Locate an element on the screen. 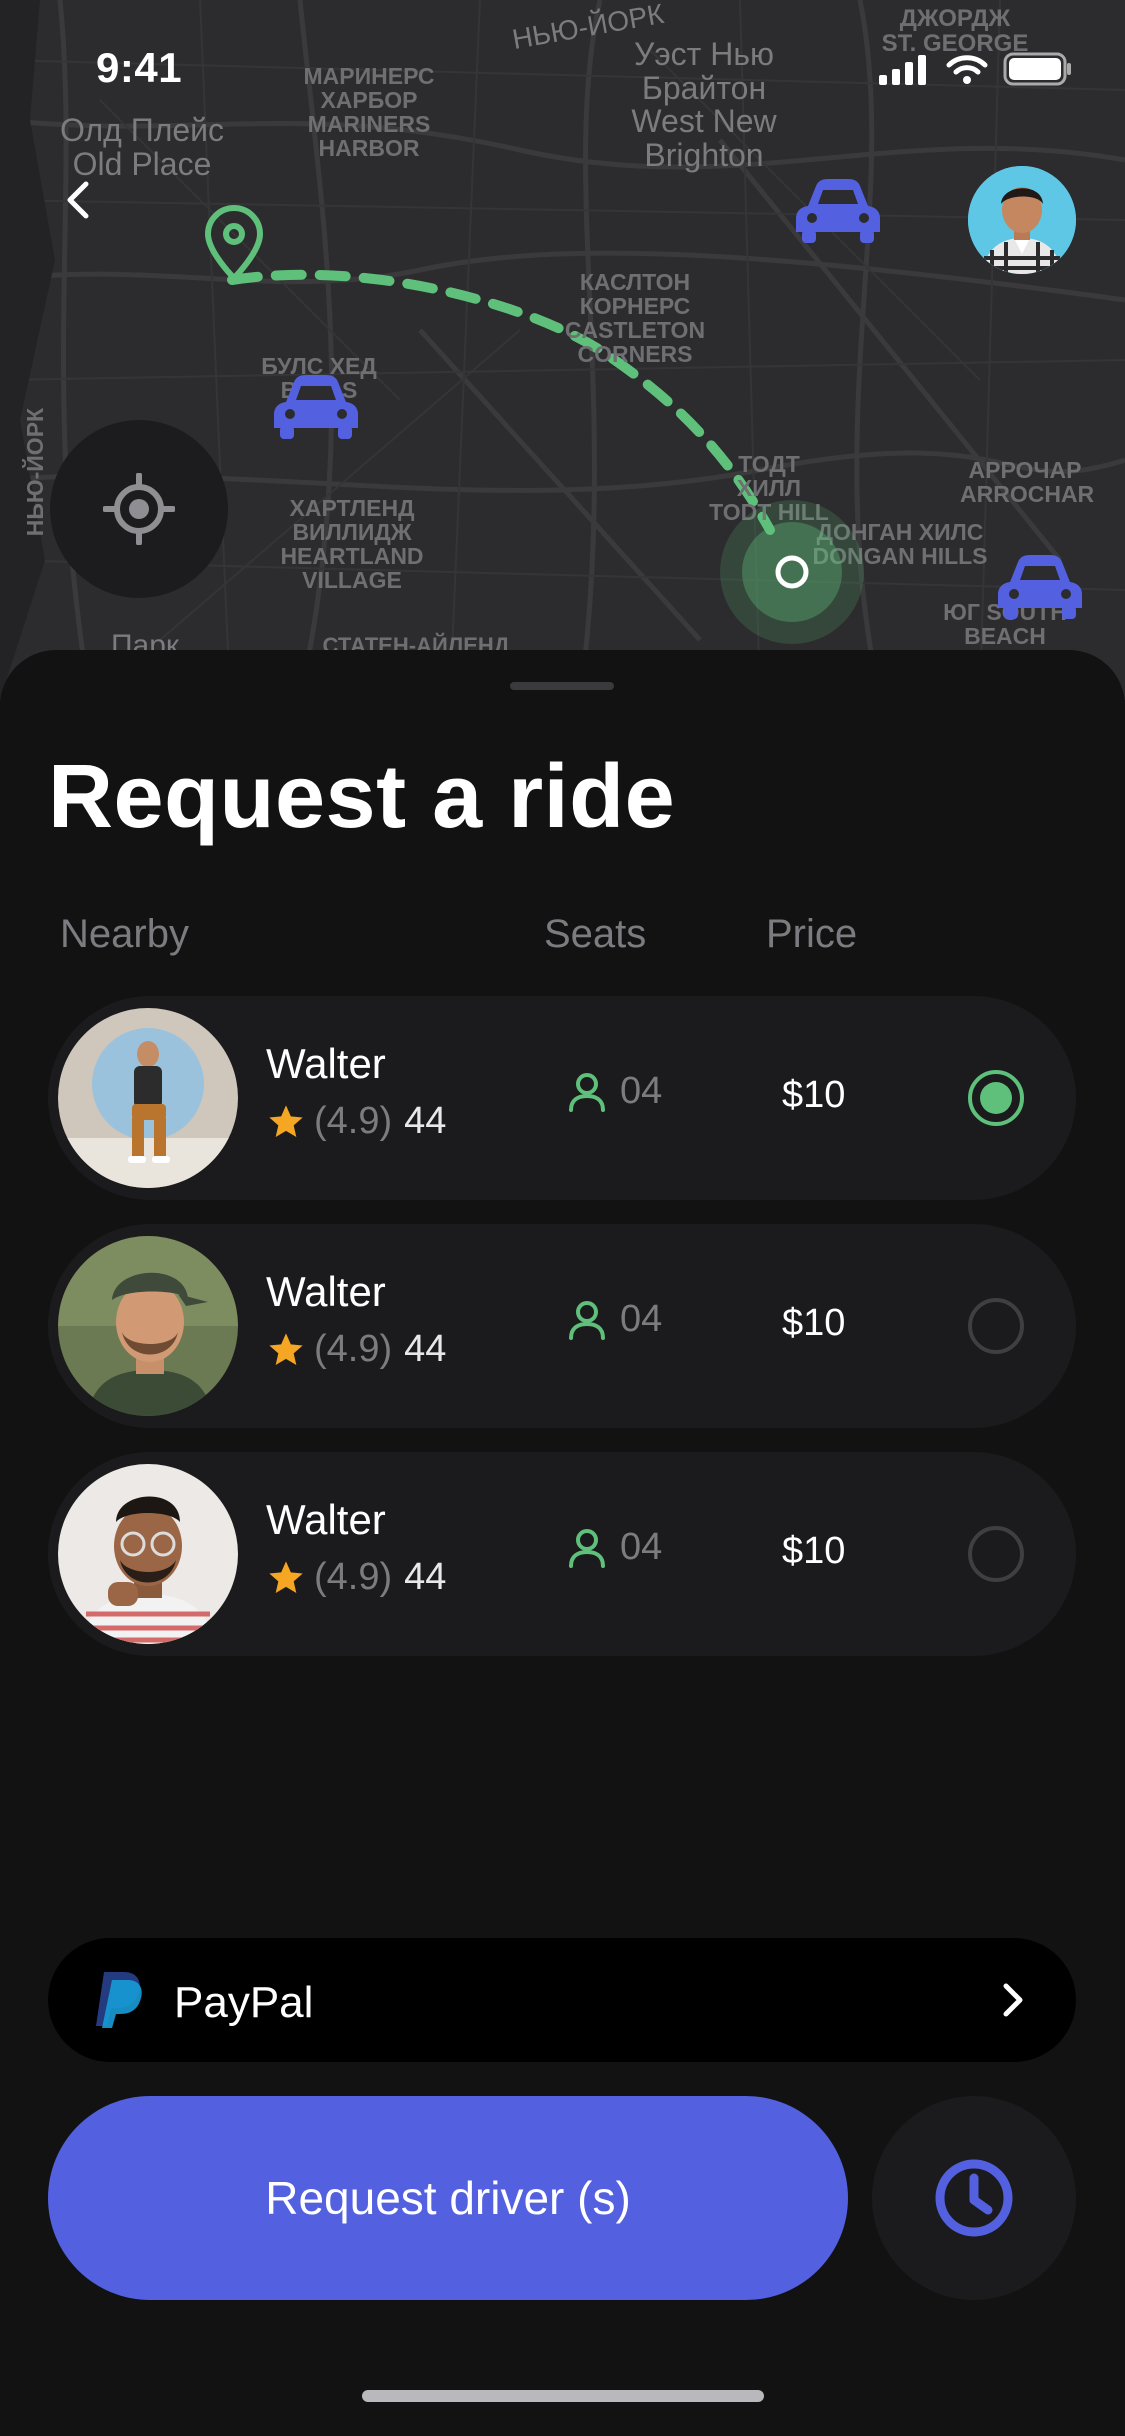  avatar is located at coordinates (1022, 220).